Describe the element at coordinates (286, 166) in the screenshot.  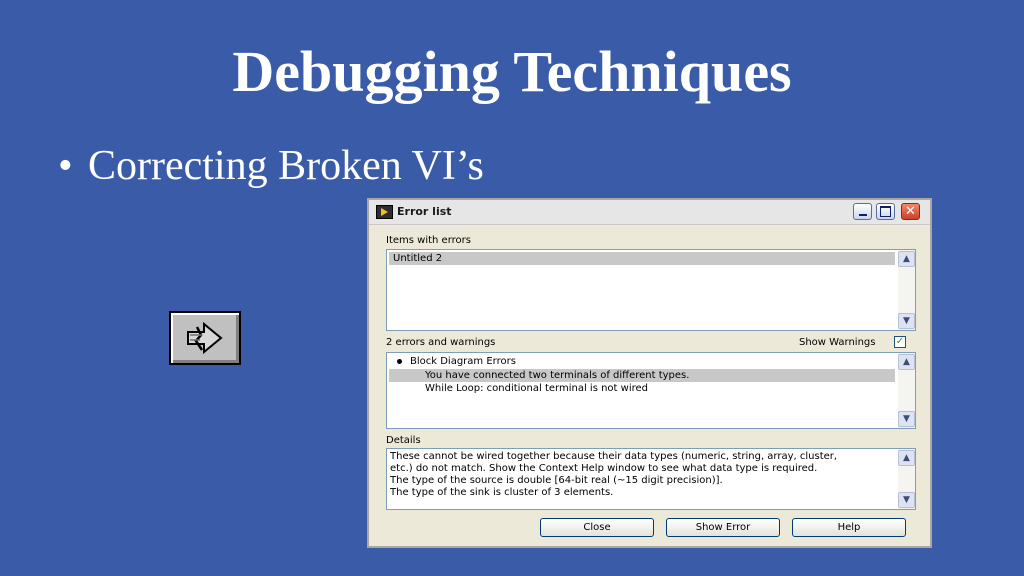
I see `bullet-text: Correcting Broken VI’s` at that location.